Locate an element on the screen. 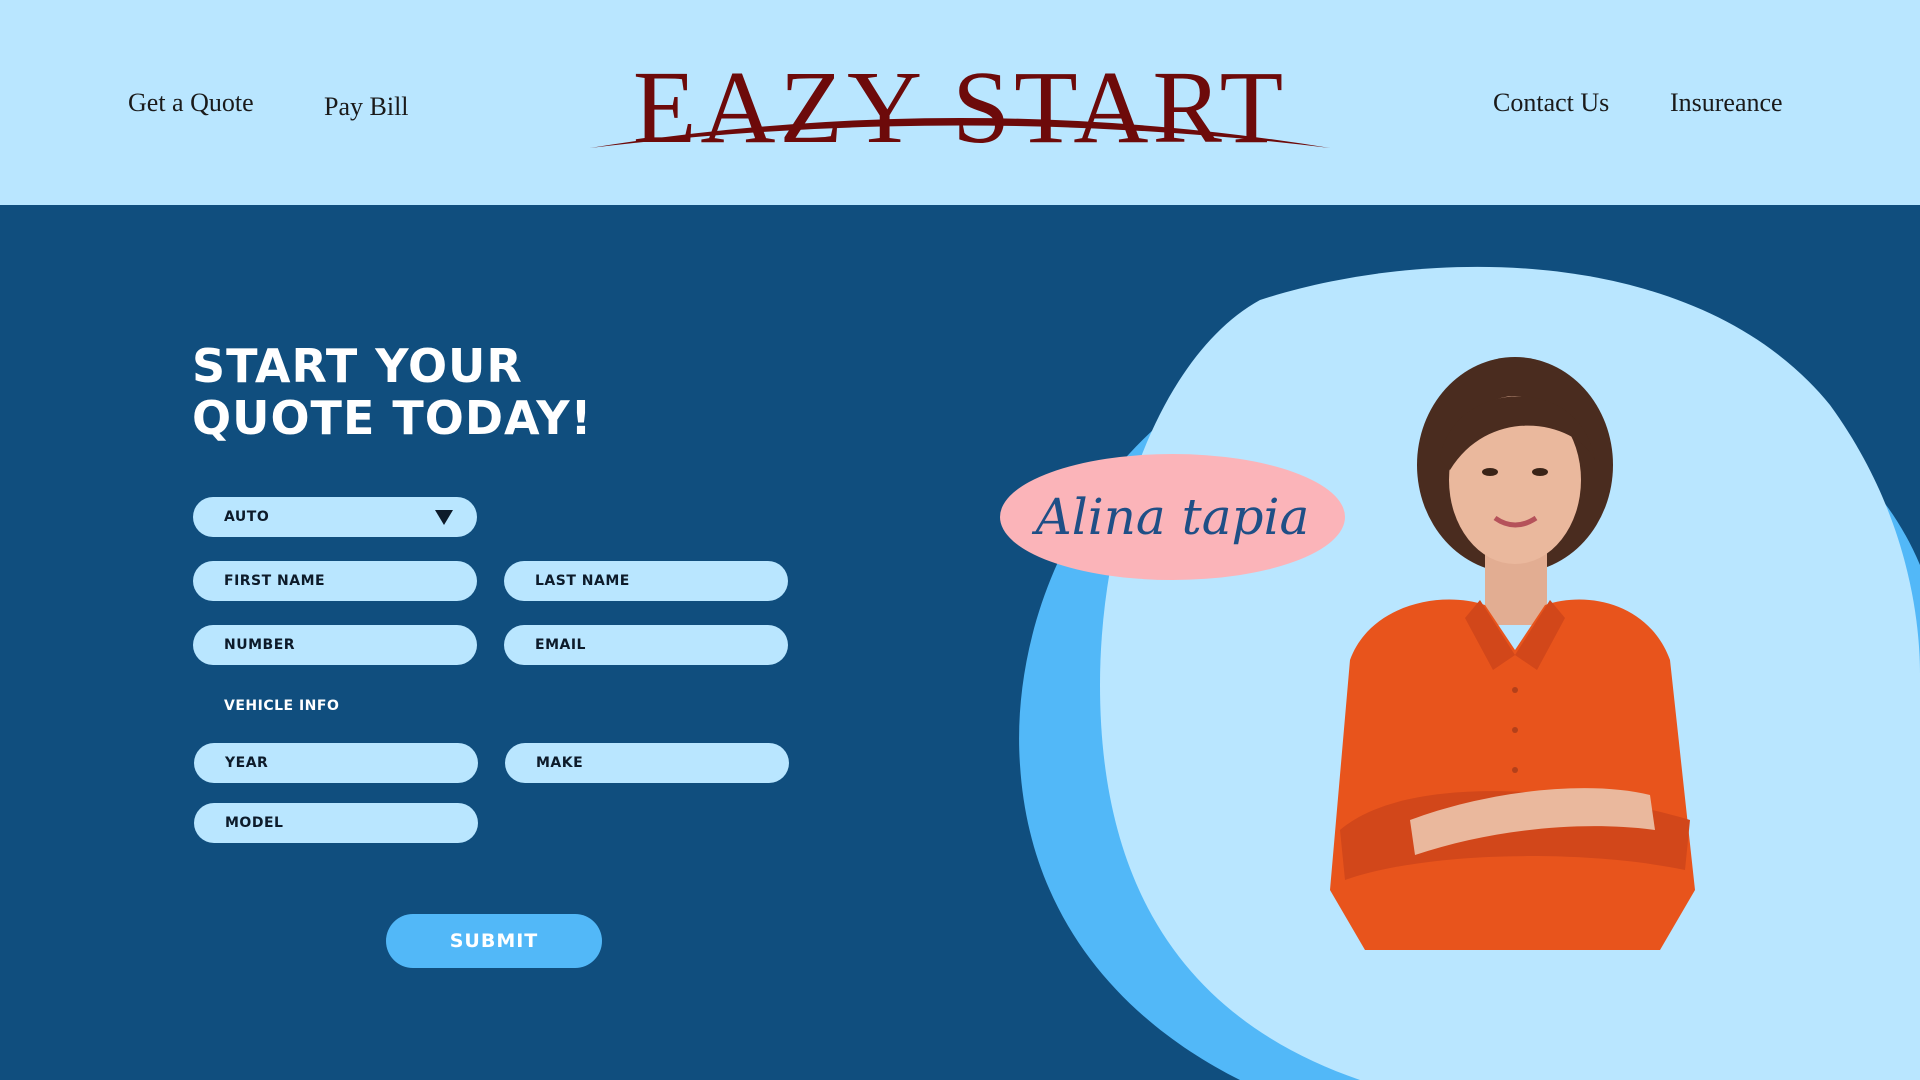  form-title: START YOUR QUOTE TODAY! is located at coordinates (392, 392).